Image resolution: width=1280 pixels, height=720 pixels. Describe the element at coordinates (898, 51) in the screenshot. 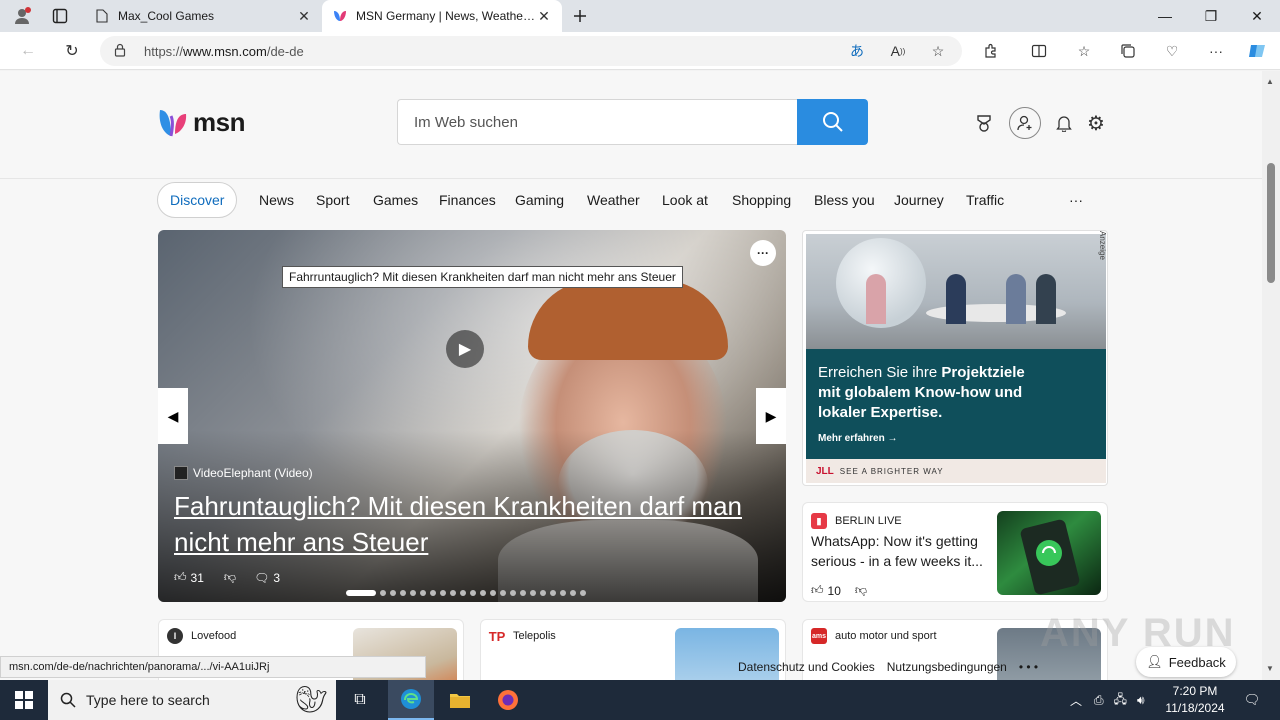

I see `read-aloud-icon: A))` at that location.